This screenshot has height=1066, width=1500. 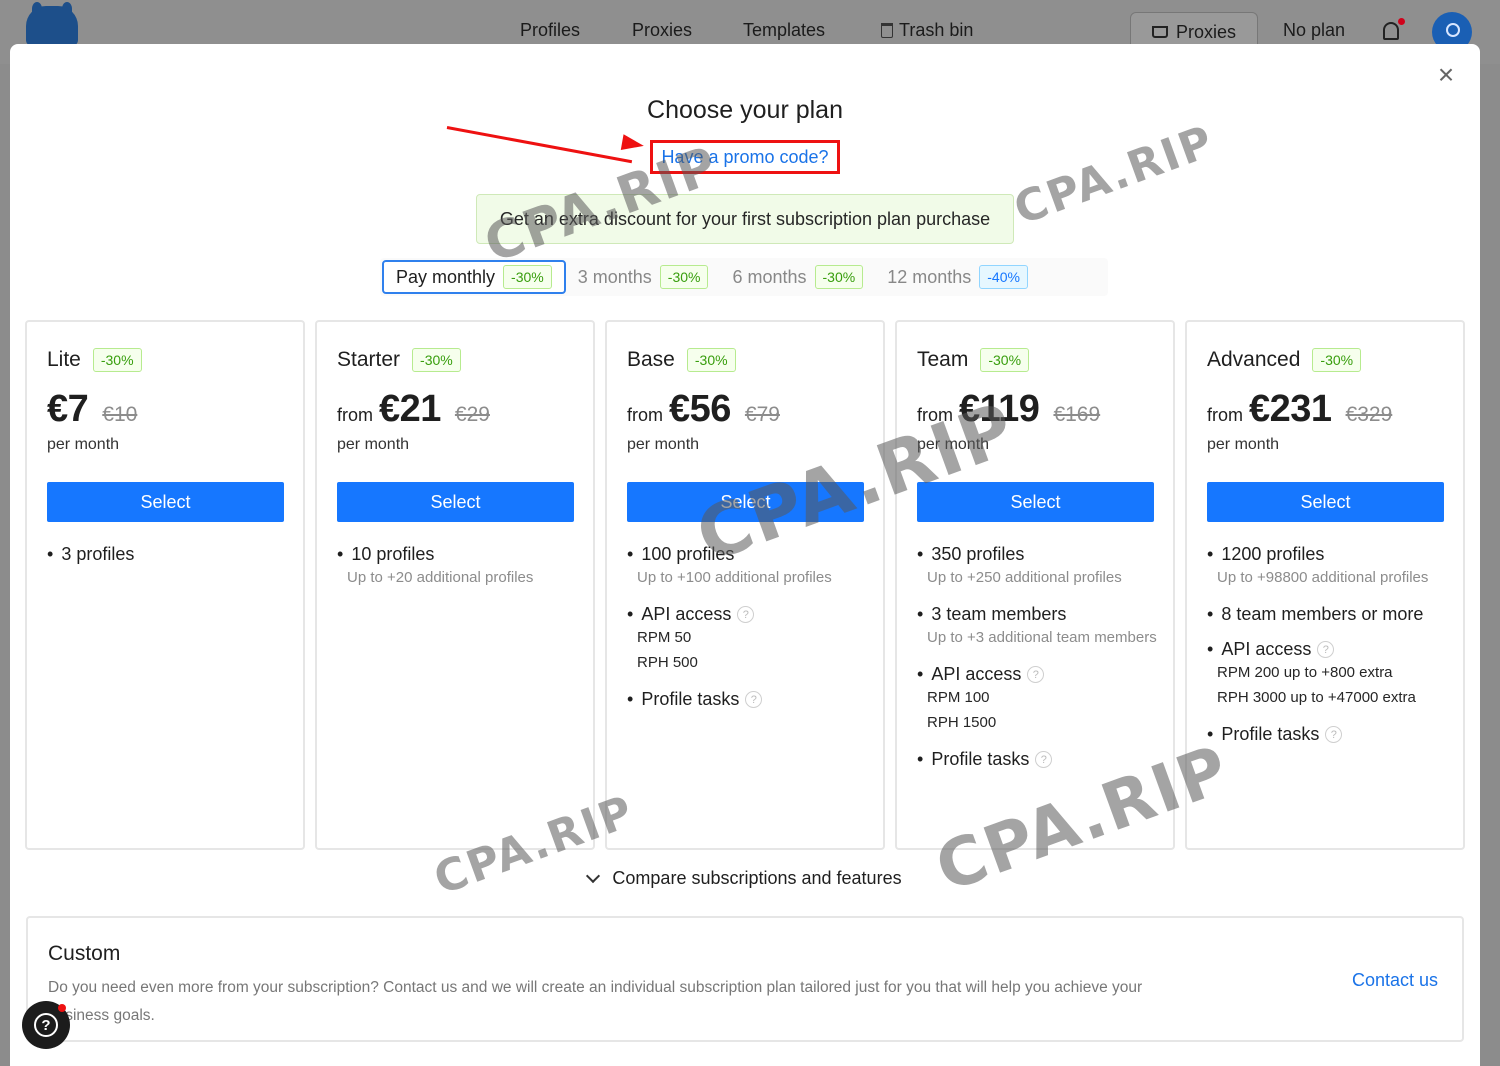 What do you see at coordinates (734, 577) in the screenshot?
I see `feature-detail: Up to +100 additional profiles` at bounding box center [734, 577].